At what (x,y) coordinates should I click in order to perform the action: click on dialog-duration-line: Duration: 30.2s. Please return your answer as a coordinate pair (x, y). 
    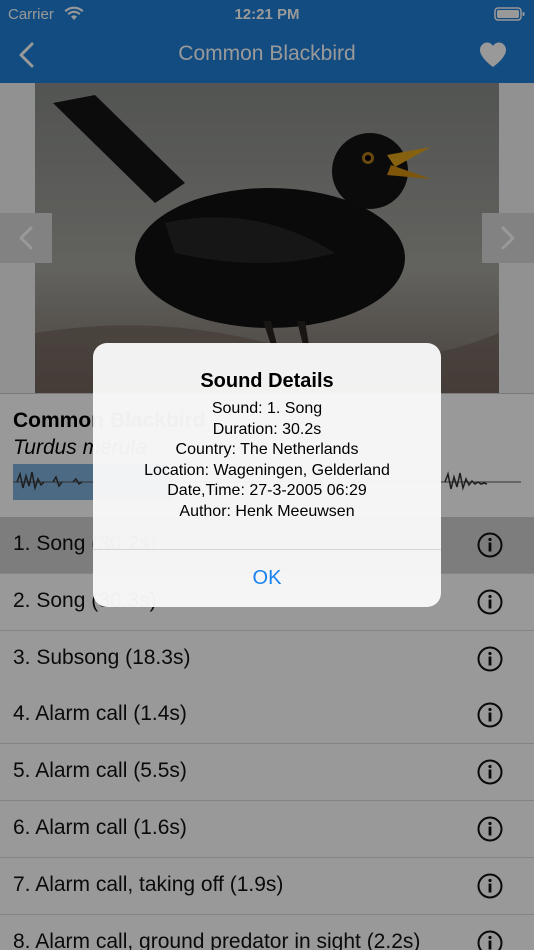
    Looking at the image, I should click on (267, 429).